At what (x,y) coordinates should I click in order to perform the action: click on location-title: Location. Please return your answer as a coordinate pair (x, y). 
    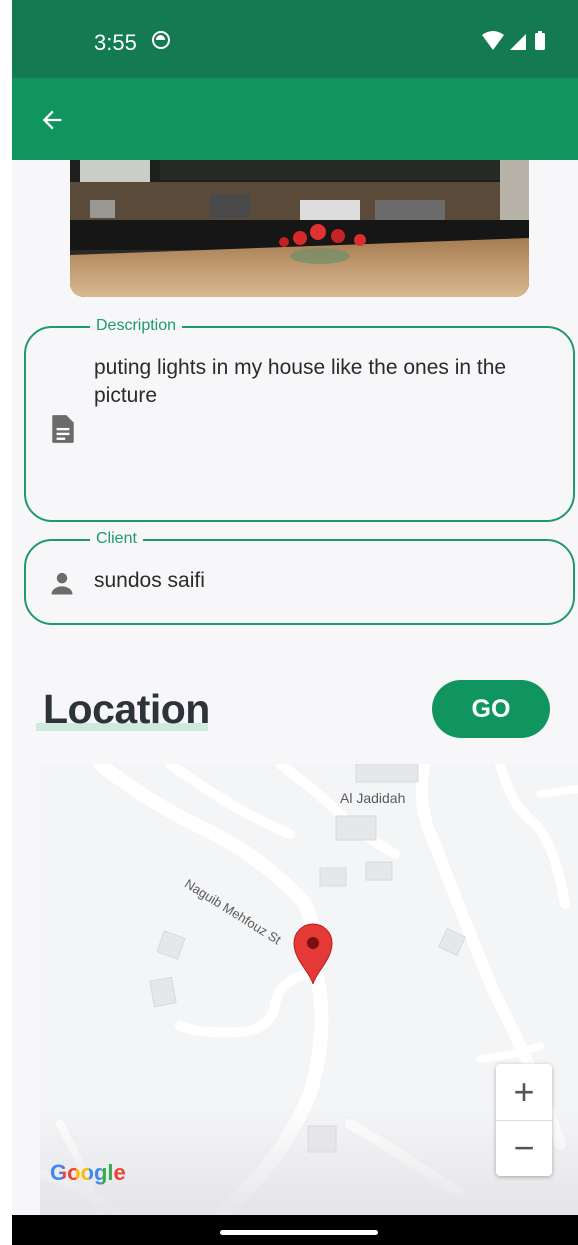
    Looking at the image, I should click on (126, 709).